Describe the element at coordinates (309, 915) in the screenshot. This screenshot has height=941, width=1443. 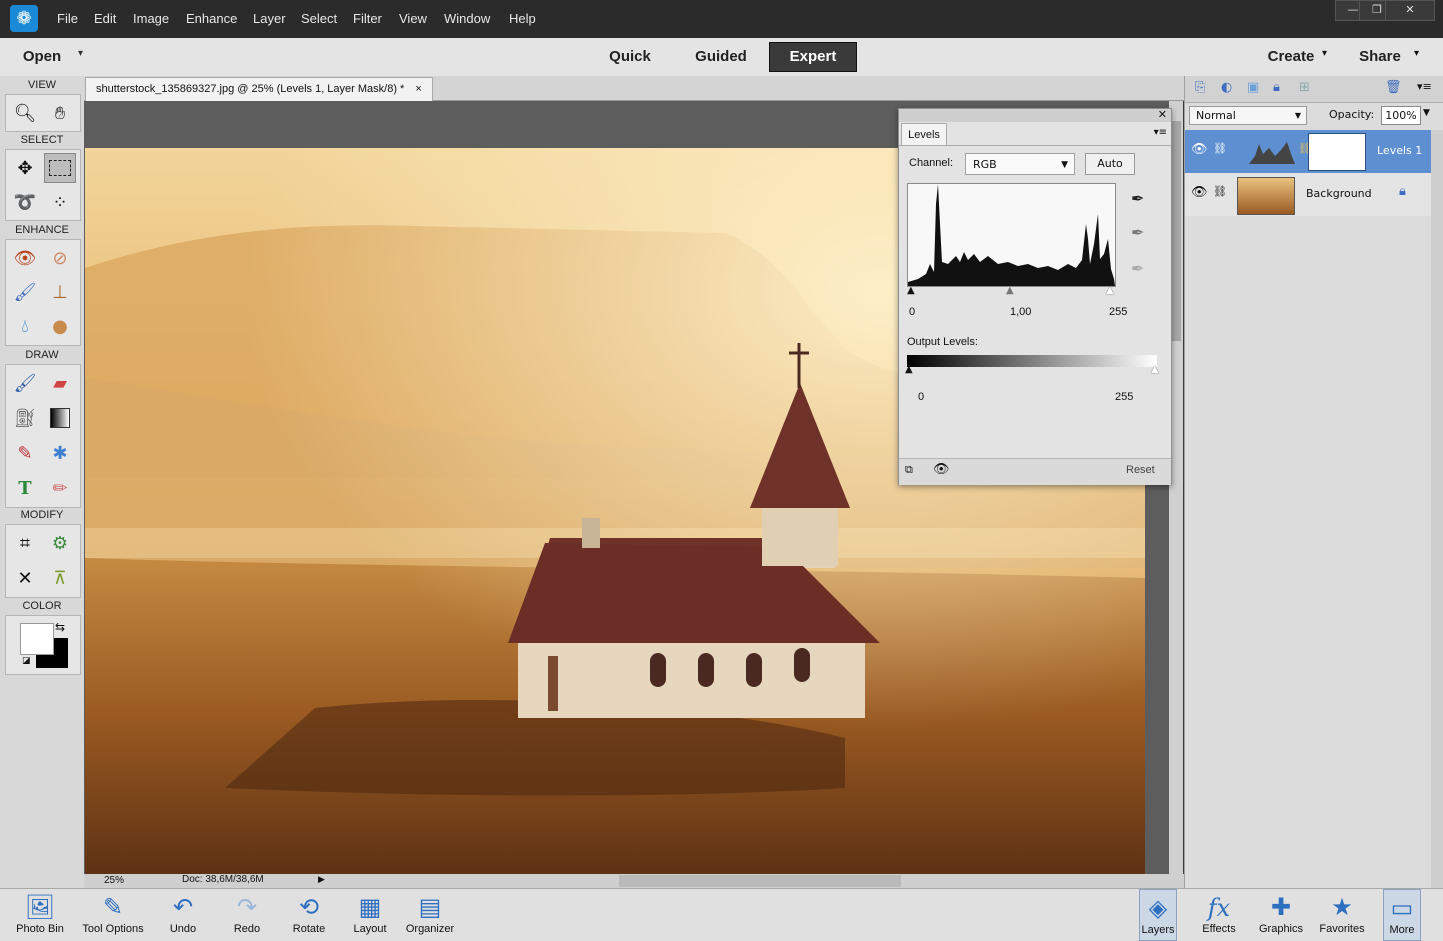
I see `rotate-button: ⟲ Rotate` at that location.